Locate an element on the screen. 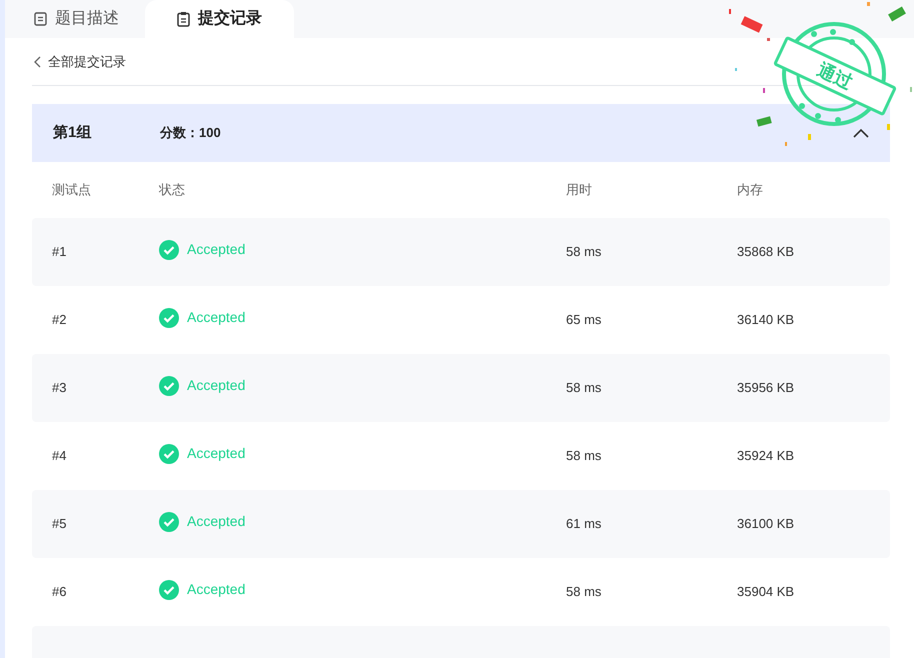 The height and width of the screenshot is (658, 914). table-cell-text: 35904 KB is located at coordinates (766, 592).